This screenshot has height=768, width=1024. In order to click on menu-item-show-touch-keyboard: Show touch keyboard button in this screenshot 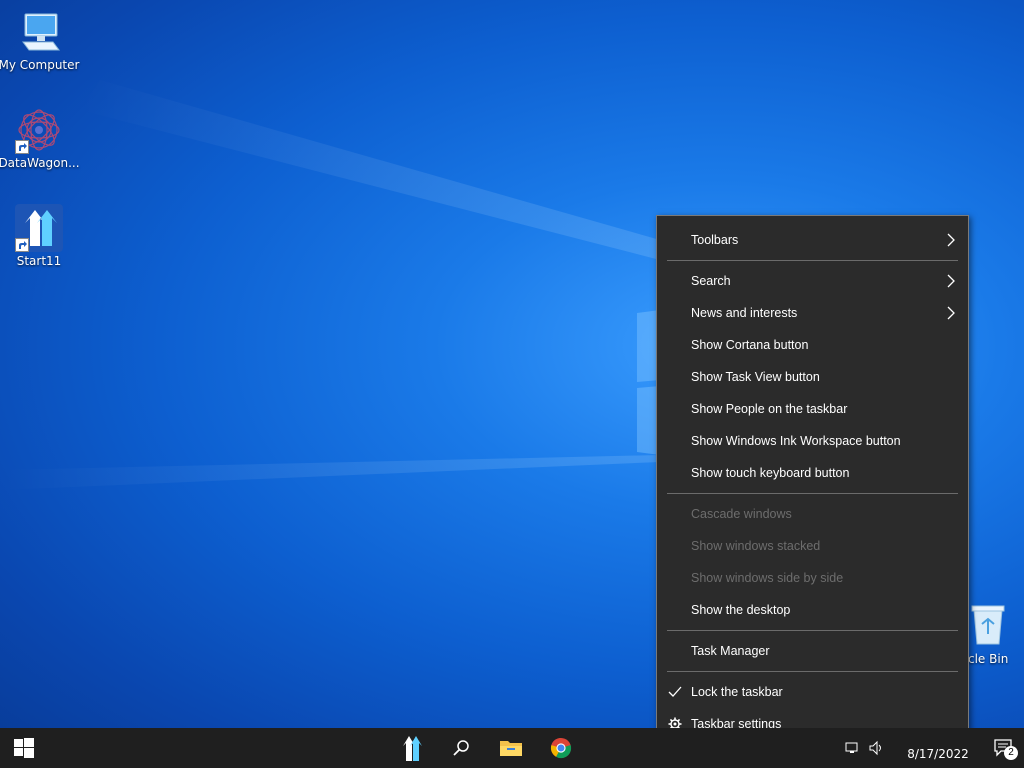, I will do `click(812, 473)`.